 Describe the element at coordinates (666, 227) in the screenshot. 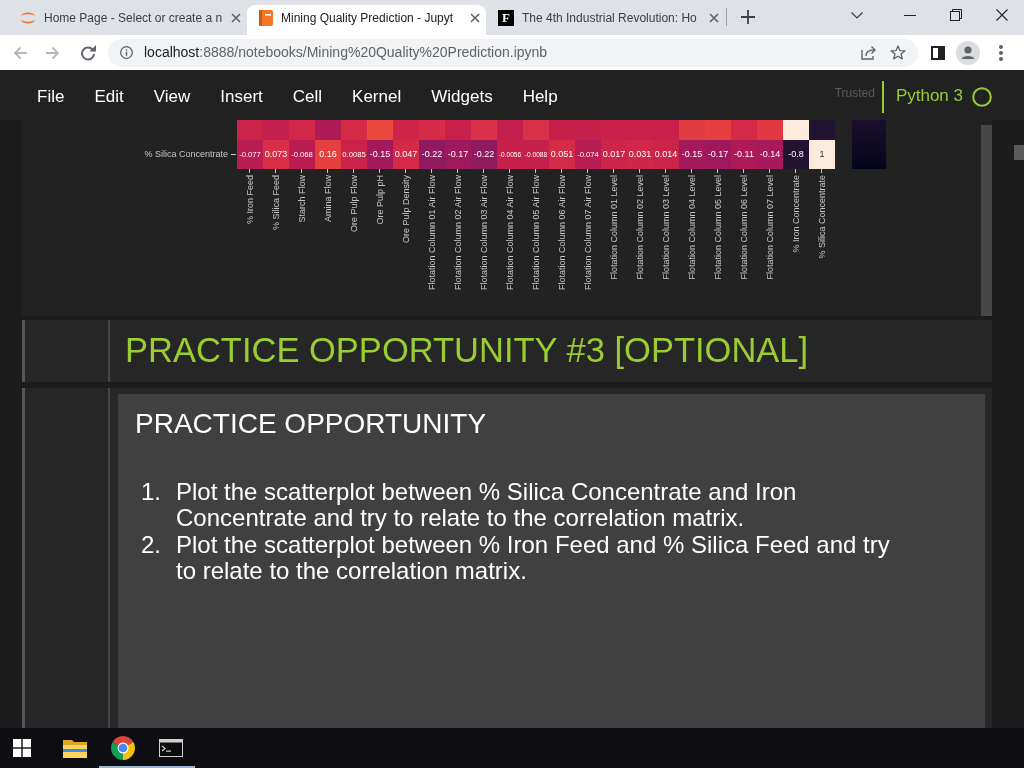

I see `axis-label: Flotation Column 03 Level` at that location.